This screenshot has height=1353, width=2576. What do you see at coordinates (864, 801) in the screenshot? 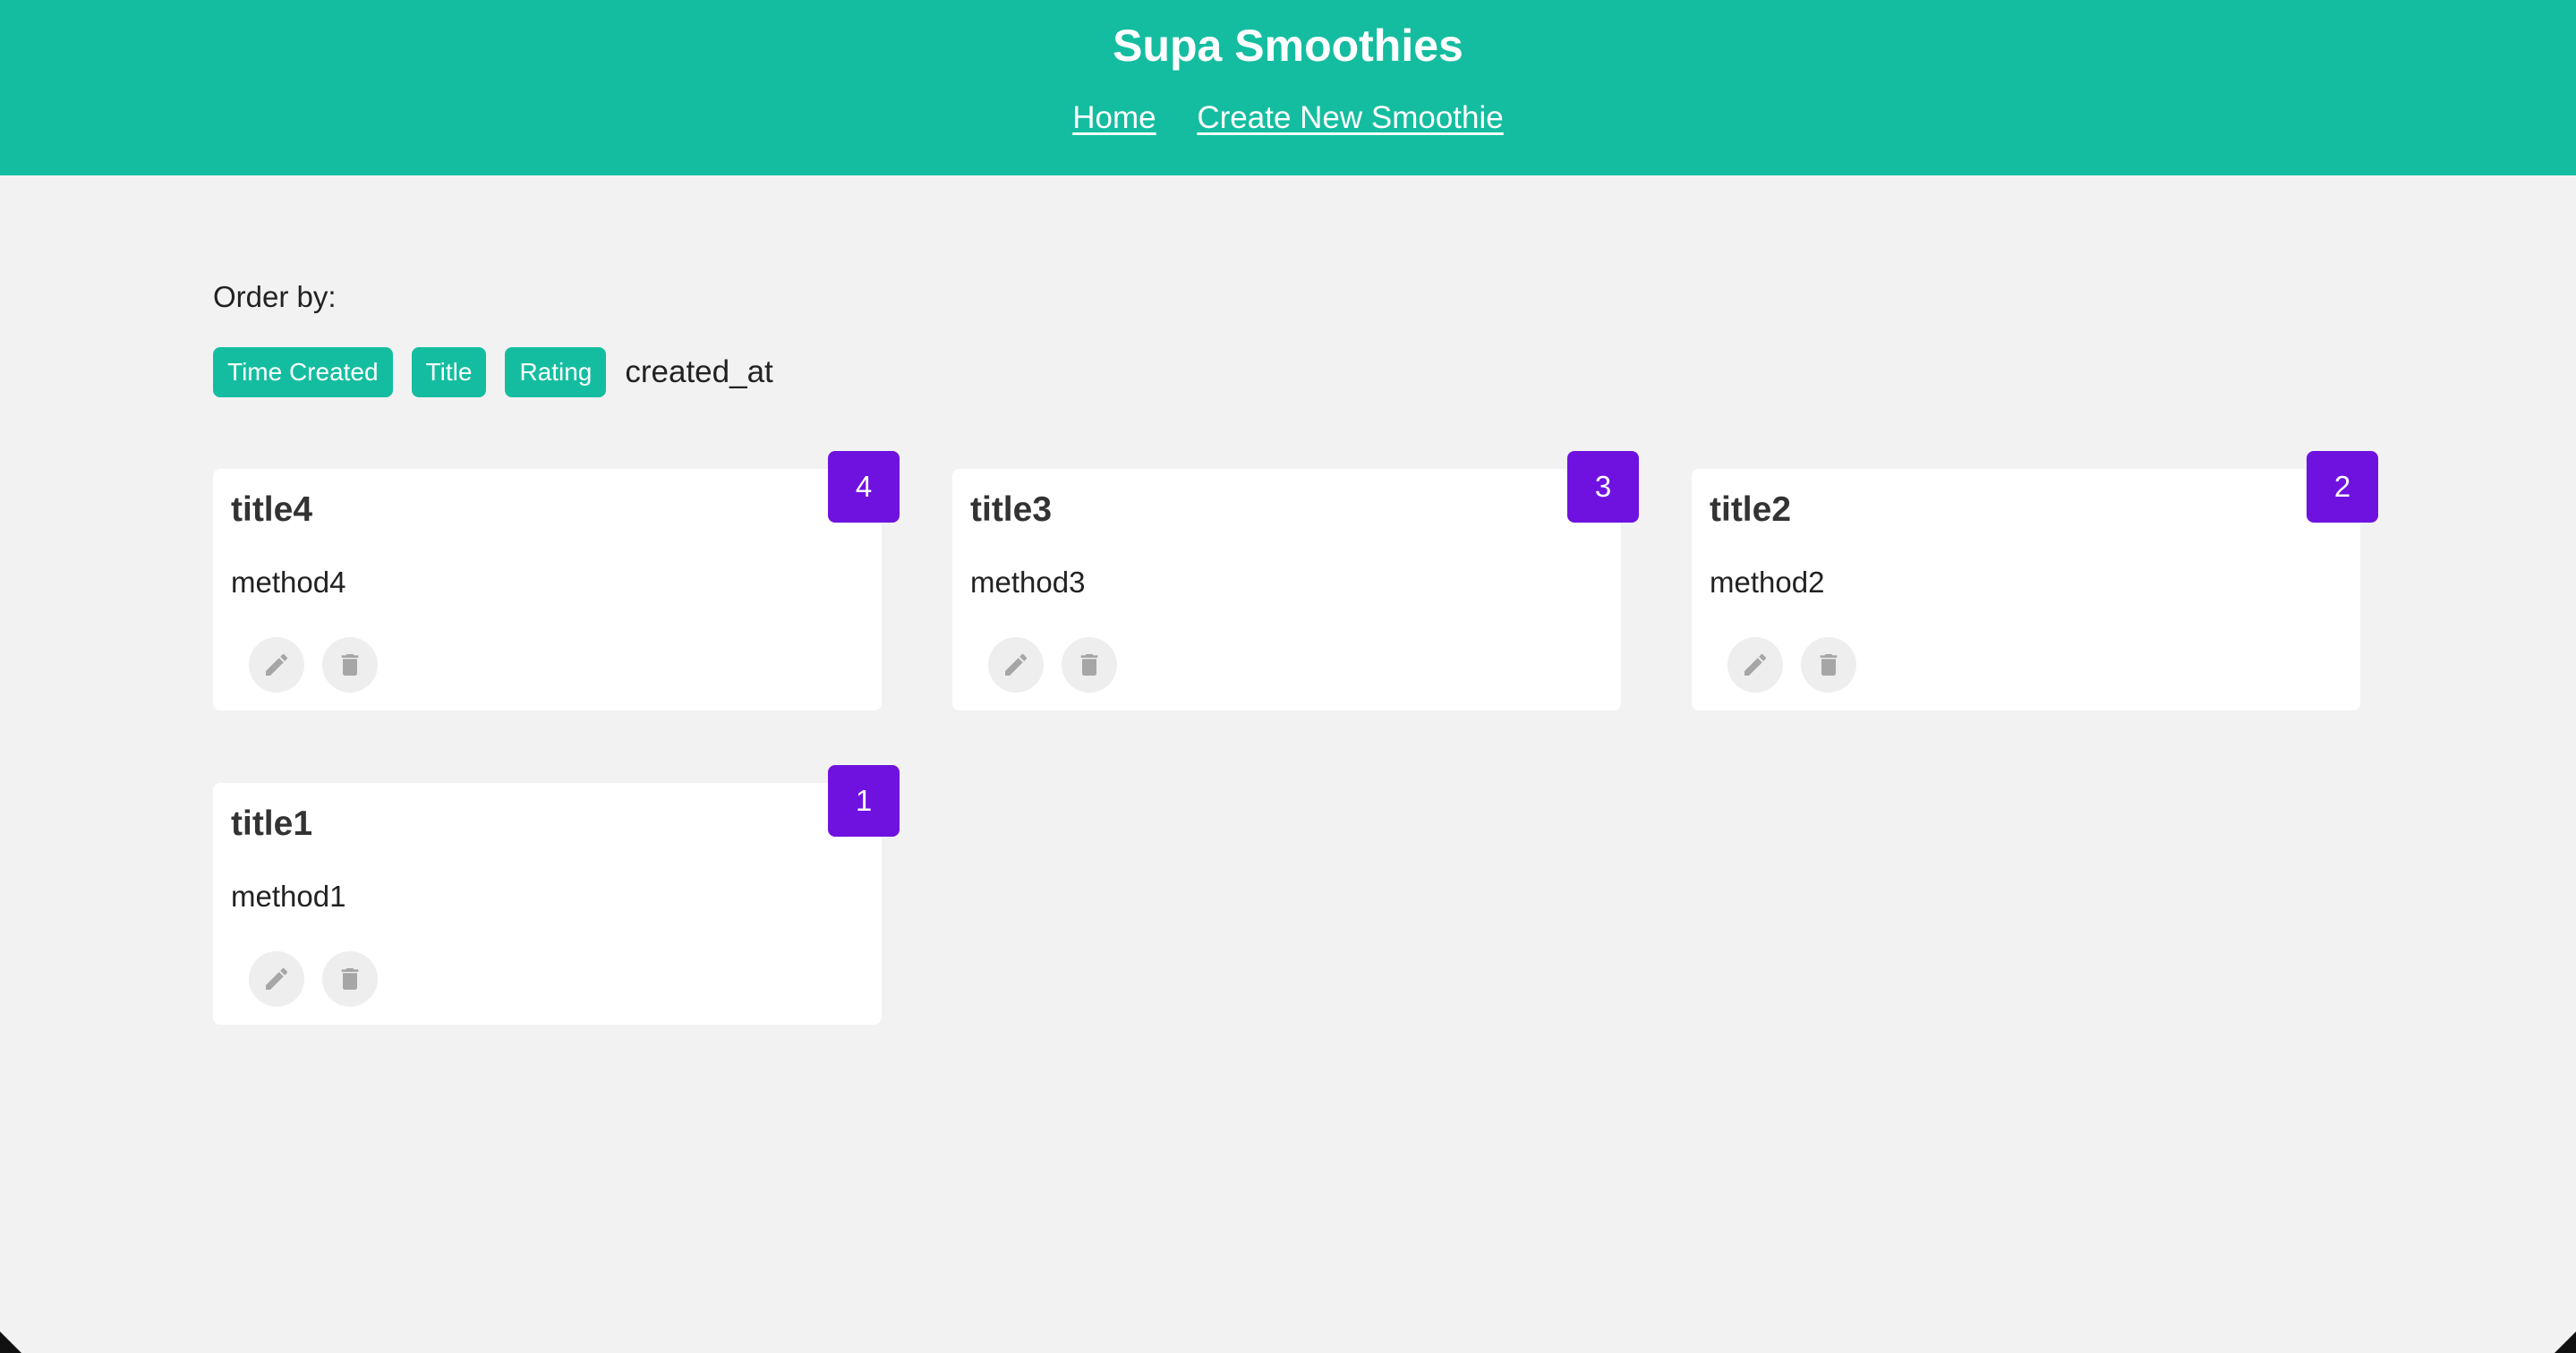
I see `rating-badge: 1` at bounding box center [864, 801].